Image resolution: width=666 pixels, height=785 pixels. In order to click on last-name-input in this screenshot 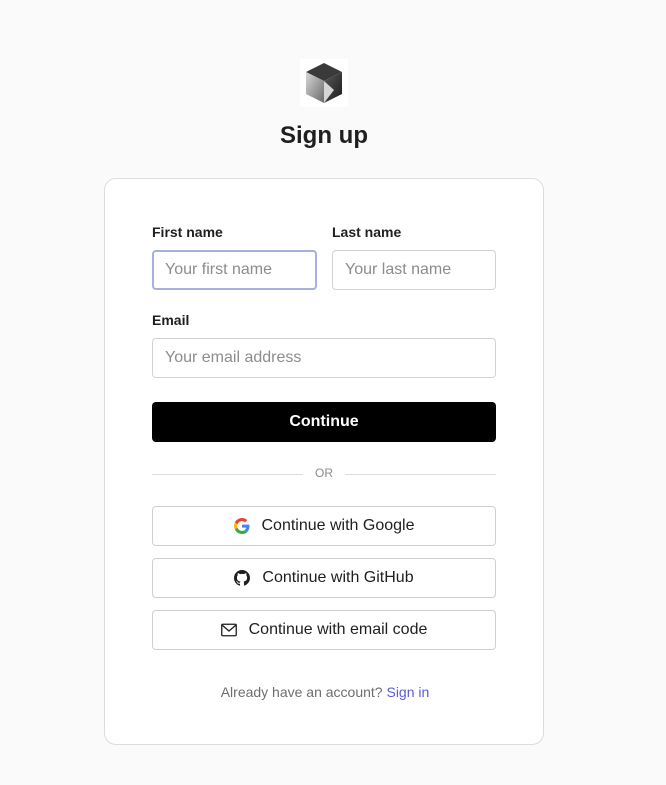, I will do `click(414, 270)`.